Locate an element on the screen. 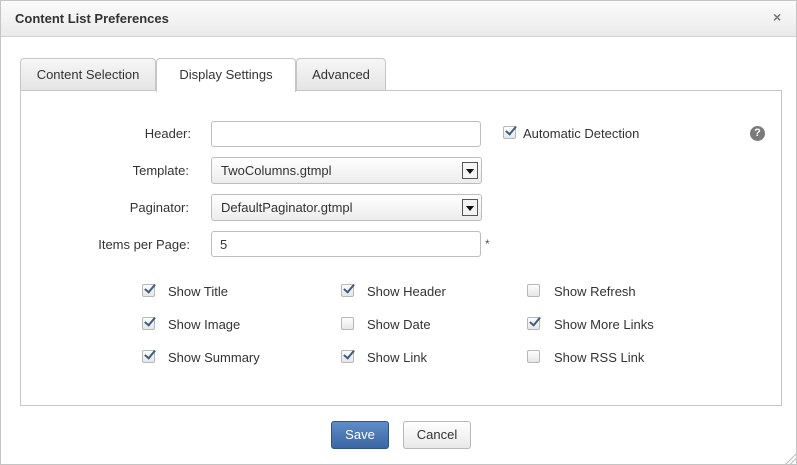 Image resolution: width=797 pixels, height=465 pixels. tab-advanced: Advanced is located at coordinates (341, 74).